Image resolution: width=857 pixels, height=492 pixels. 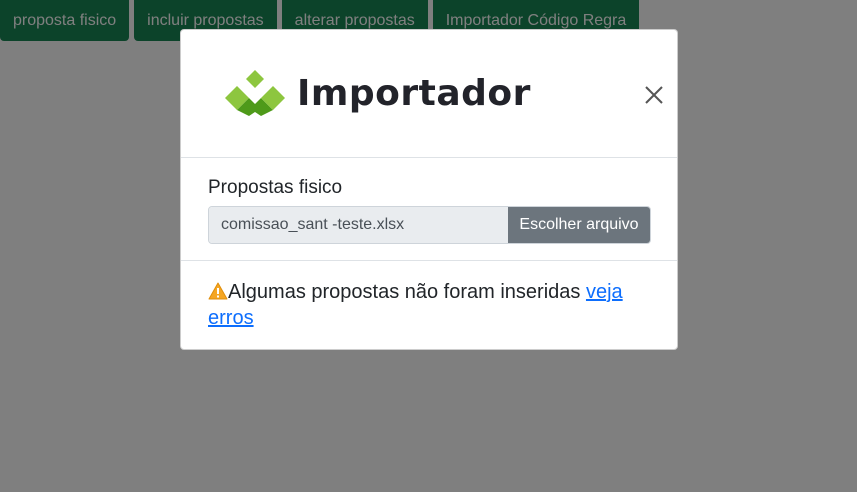 I want to click on propostas-fisico-label: Propostas fisico, so click(x=275, y=187).